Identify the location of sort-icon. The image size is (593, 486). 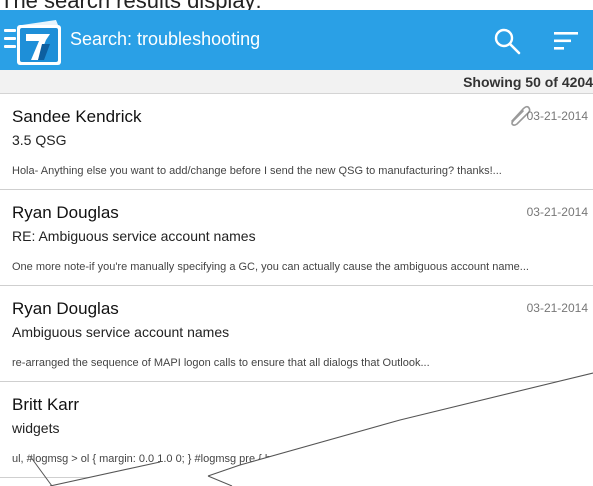
(566, 41).